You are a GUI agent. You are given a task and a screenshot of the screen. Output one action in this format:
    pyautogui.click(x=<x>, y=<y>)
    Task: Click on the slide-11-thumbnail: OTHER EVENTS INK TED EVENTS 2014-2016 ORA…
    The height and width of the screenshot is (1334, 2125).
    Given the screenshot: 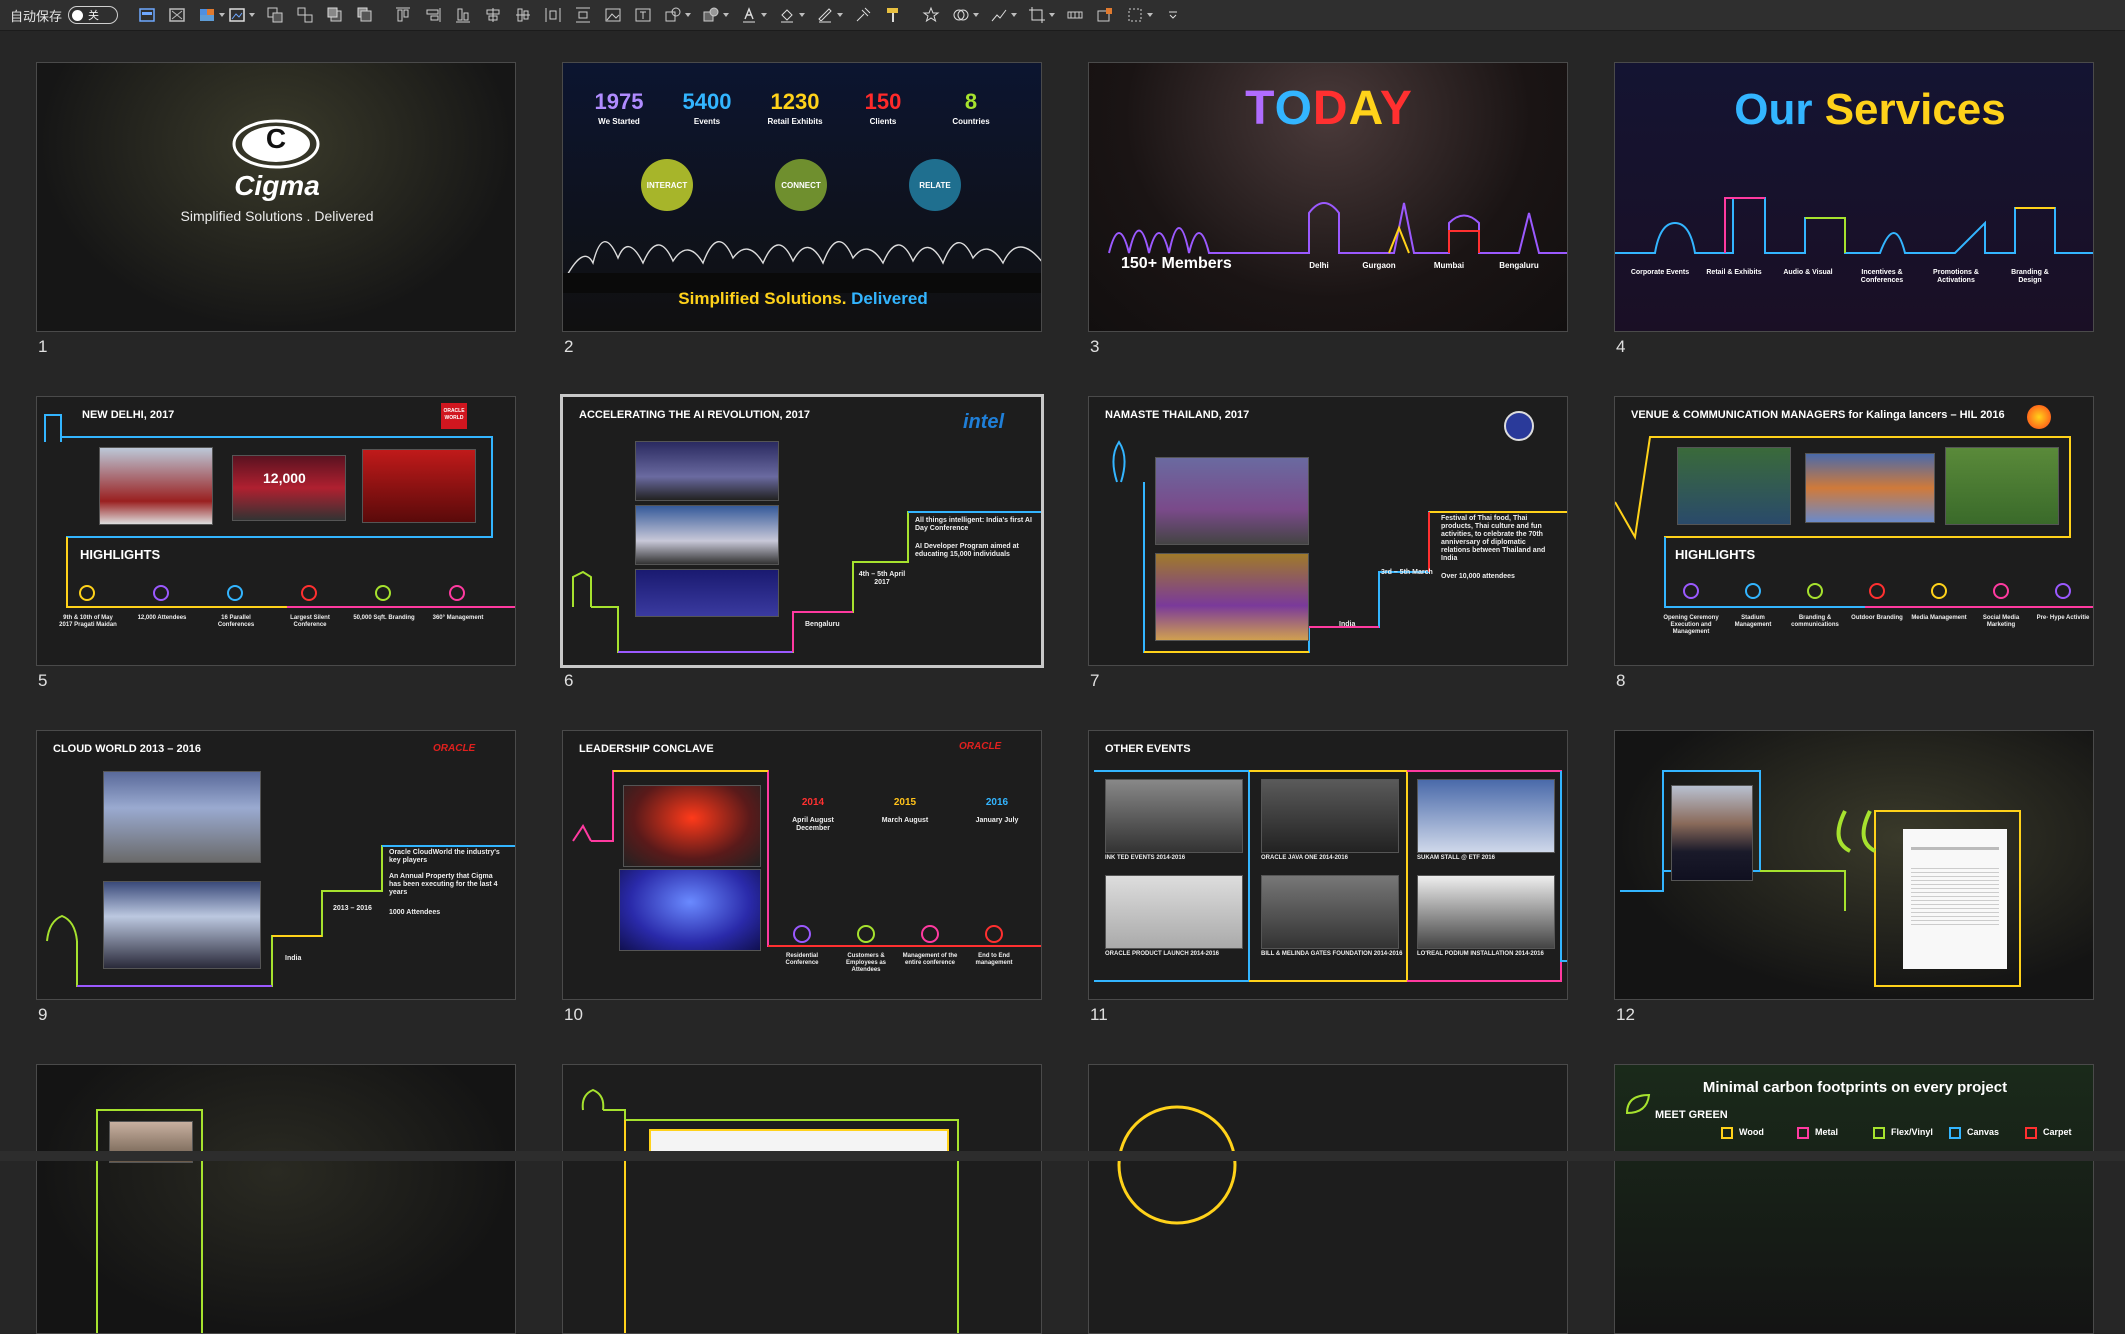 What is the action you would take?
    pyautogui.click(x=1328, y=865)
    